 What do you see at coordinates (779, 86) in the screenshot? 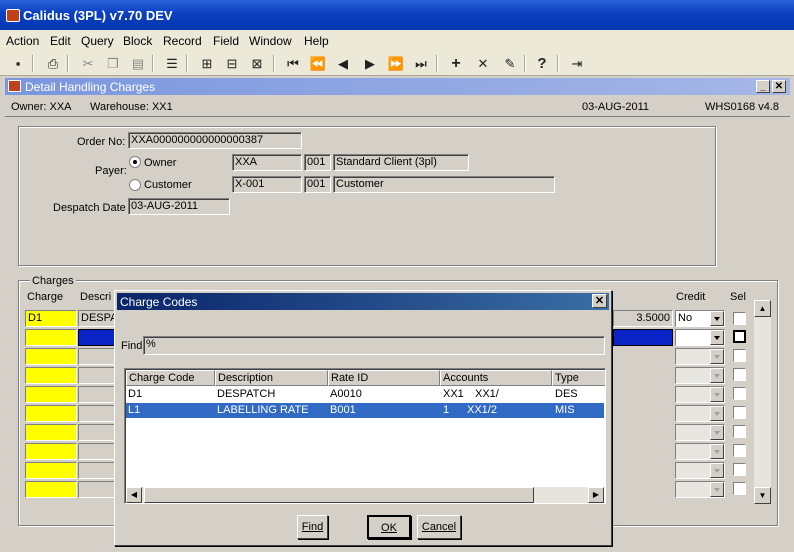
I see `close-button: ✕` at bounding box center [779, 86].